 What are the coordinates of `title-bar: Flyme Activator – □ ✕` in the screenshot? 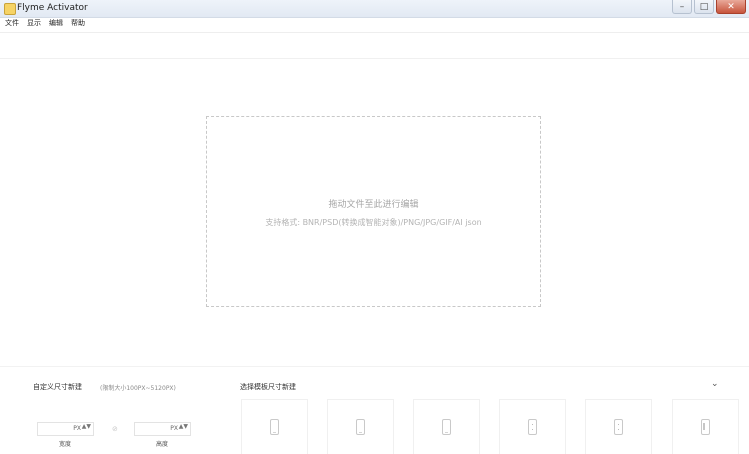 It's located at (374, 9).